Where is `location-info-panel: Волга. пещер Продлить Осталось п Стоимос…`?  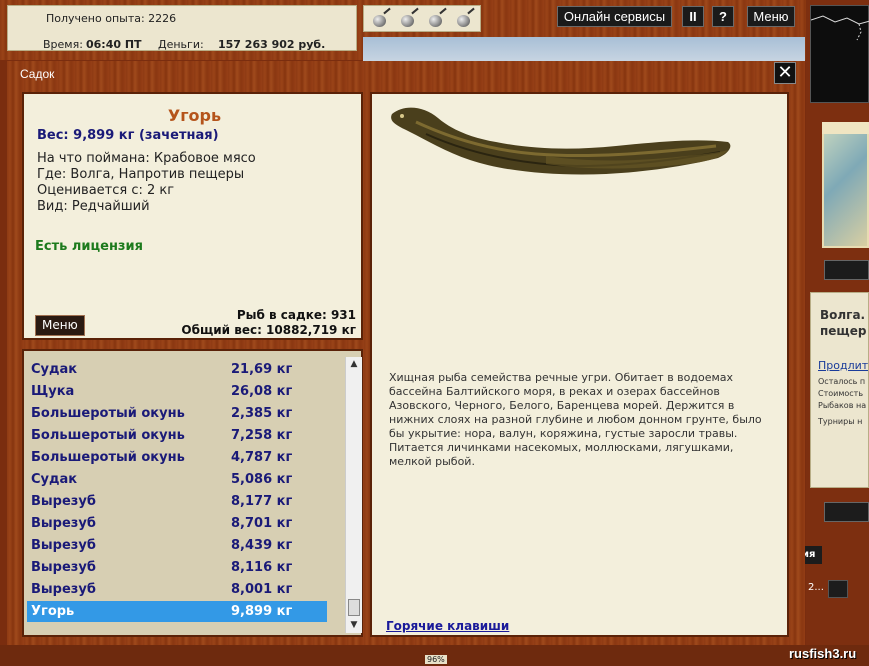
location-info-panel: Волга. пещер Продлить Осталось п Стоимос… is located at coordinates (839, 390).